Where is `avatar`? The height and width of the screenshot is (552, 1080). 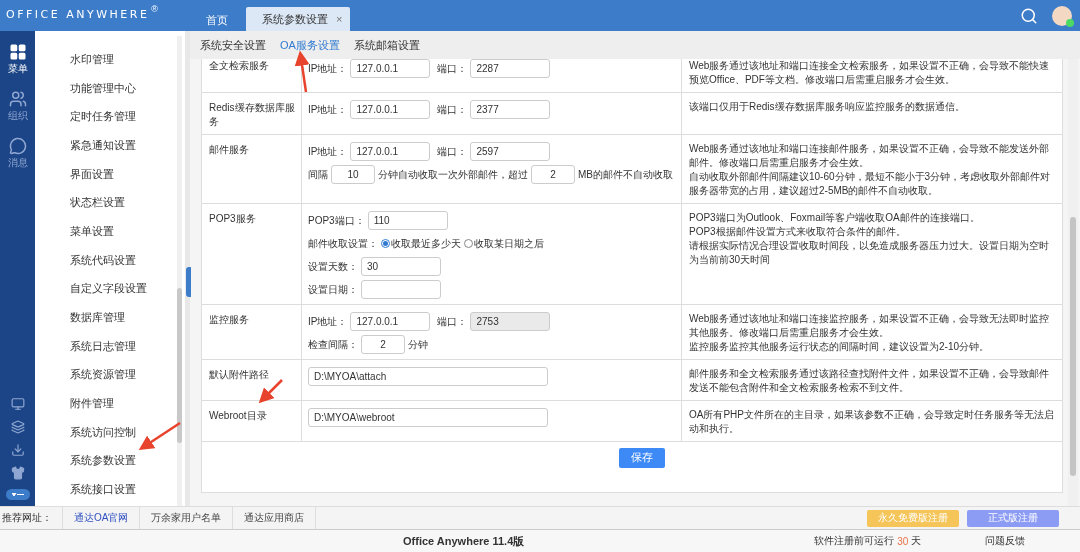
avatar is located at coordinates (1062, 15).